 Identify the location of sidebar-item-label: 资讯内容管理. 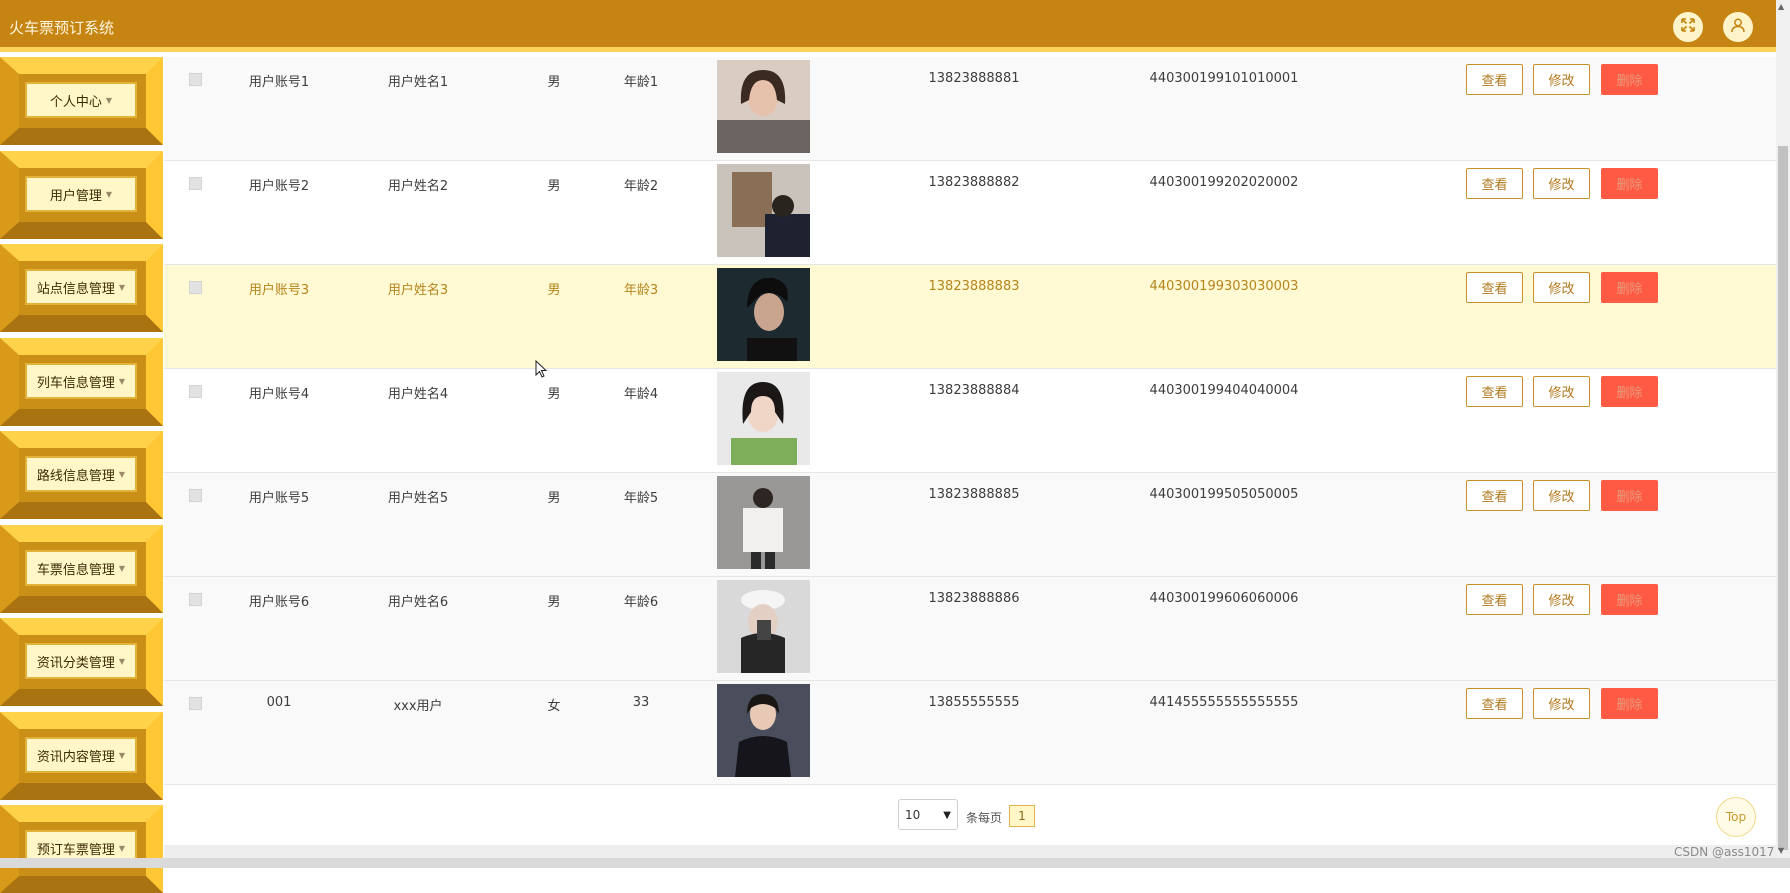
(75, 757).